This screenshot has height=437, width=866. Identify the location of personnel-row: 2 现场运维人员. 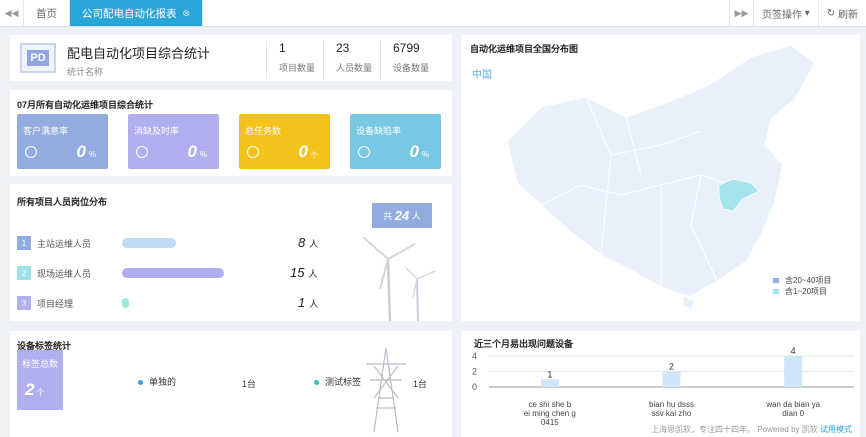
(72, 273).